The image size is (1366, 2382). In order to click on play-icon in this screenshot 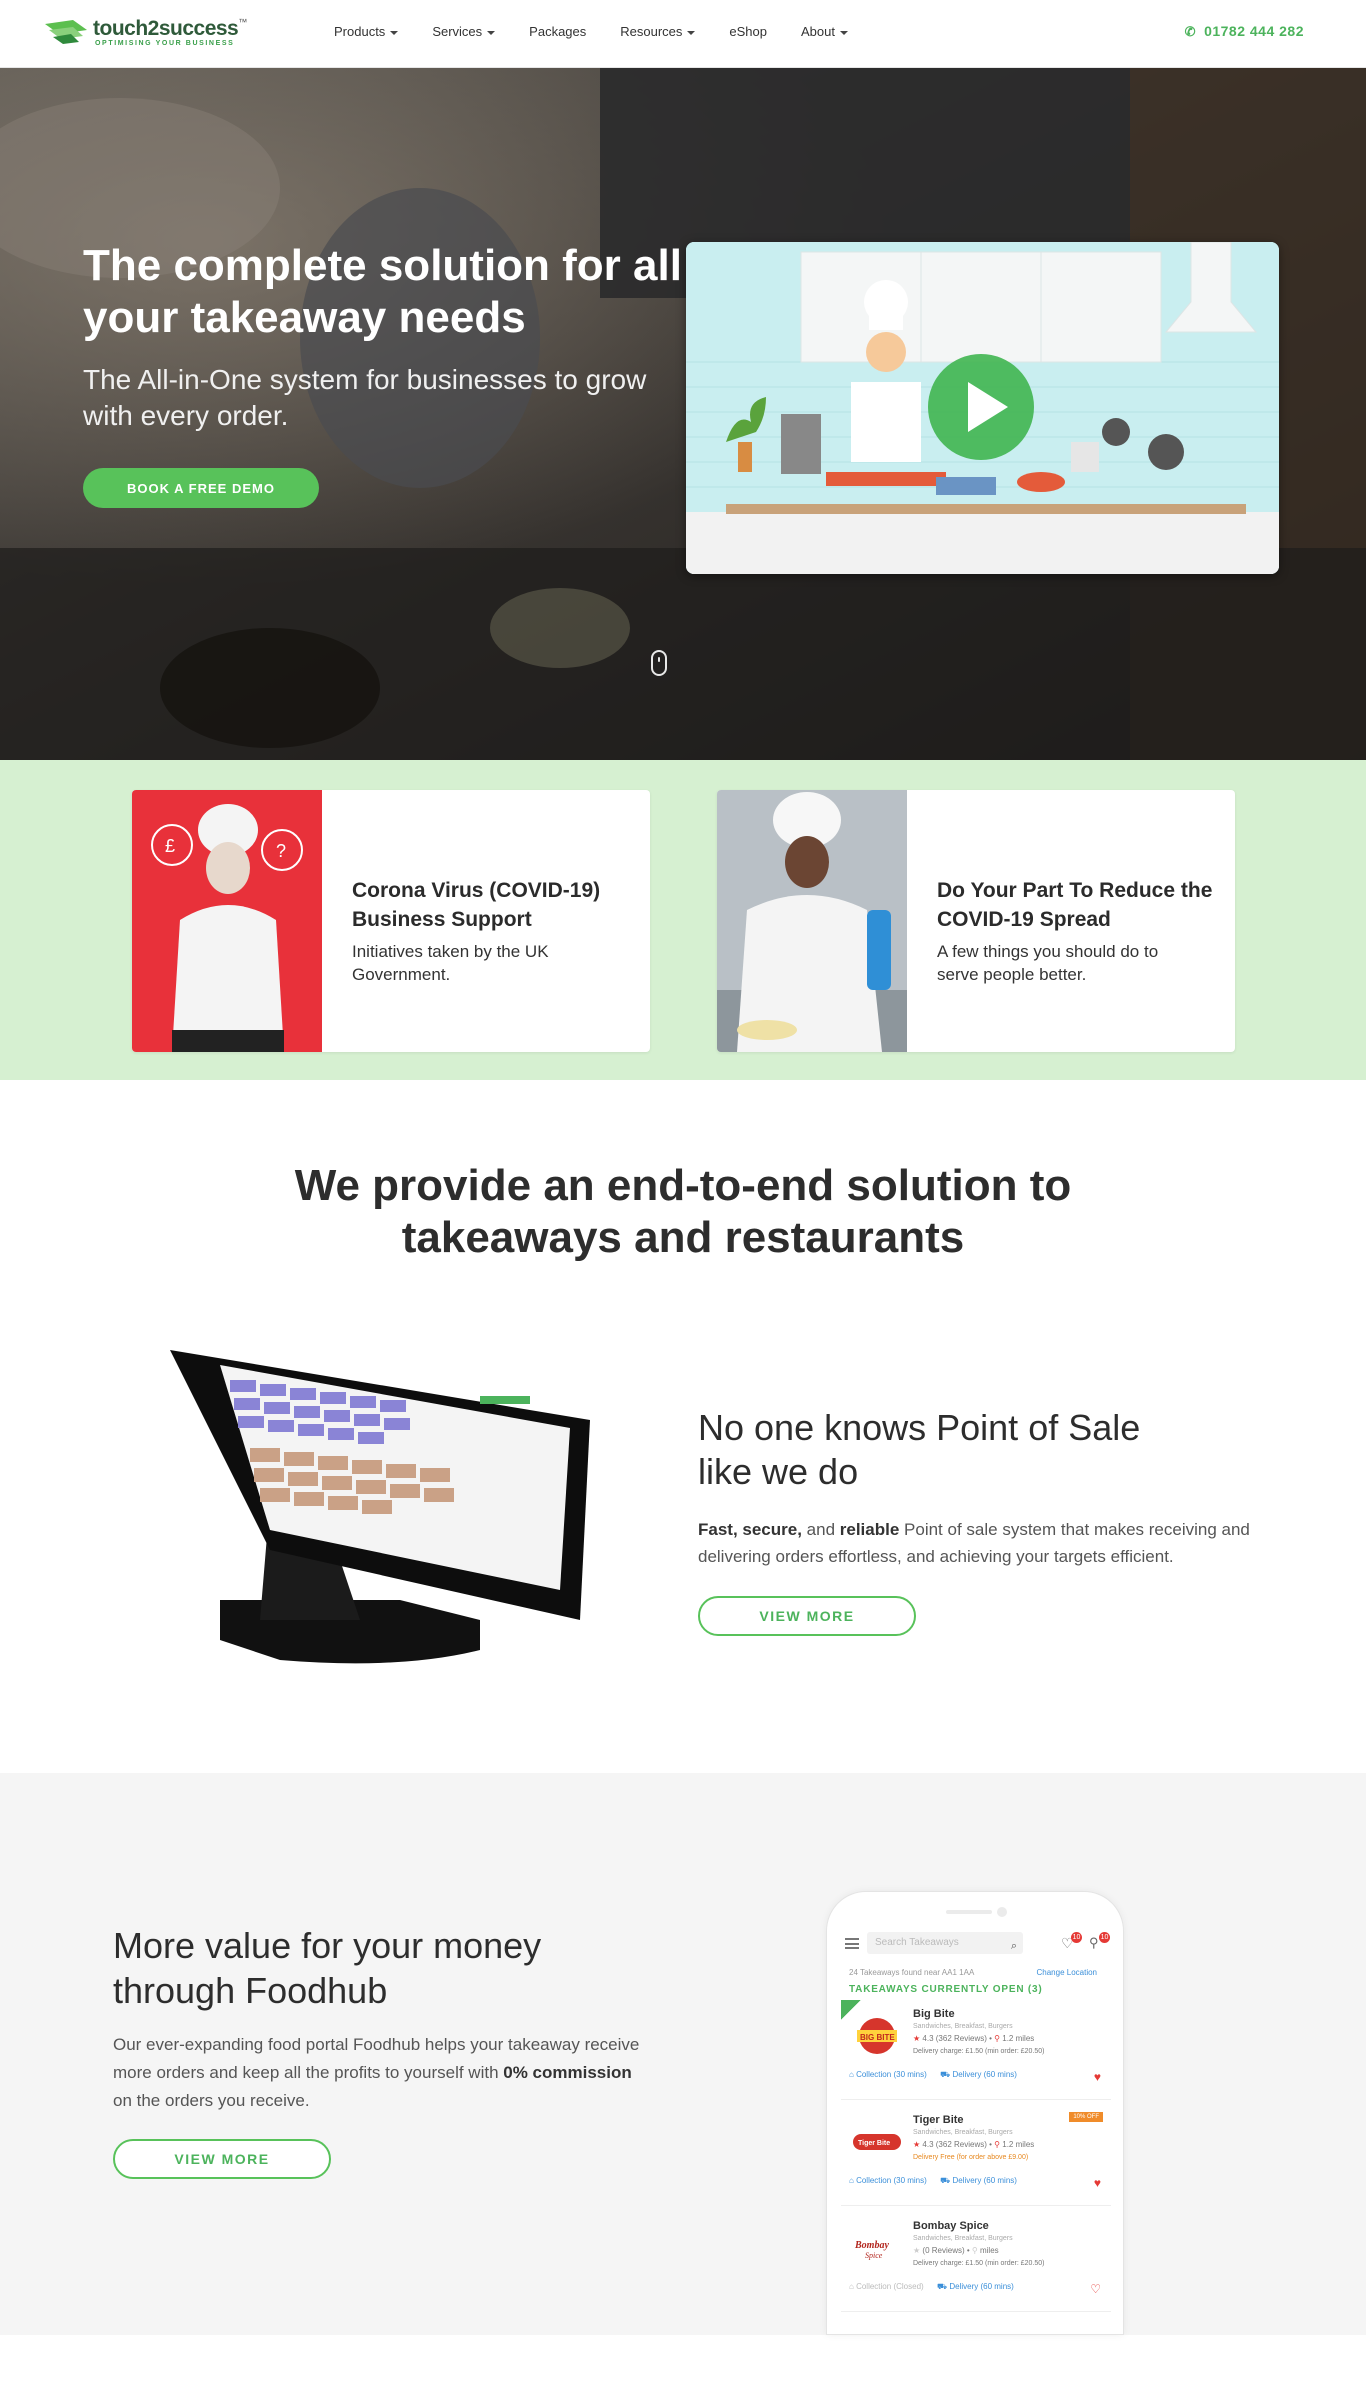, I will do `click(981, 407)`.